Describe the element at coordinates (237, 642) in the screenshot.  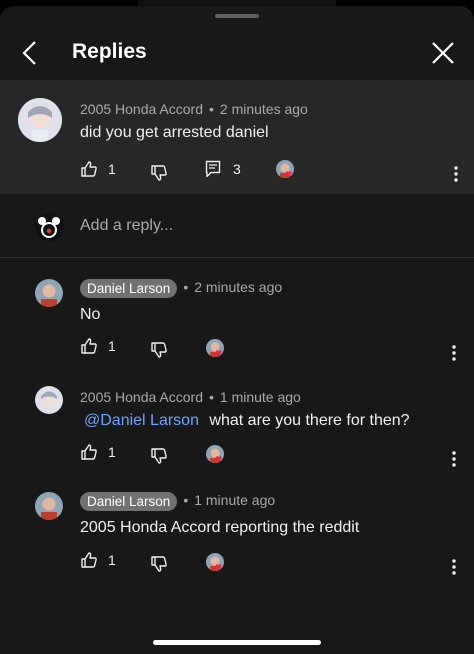
I see `home-indicator` at that location.